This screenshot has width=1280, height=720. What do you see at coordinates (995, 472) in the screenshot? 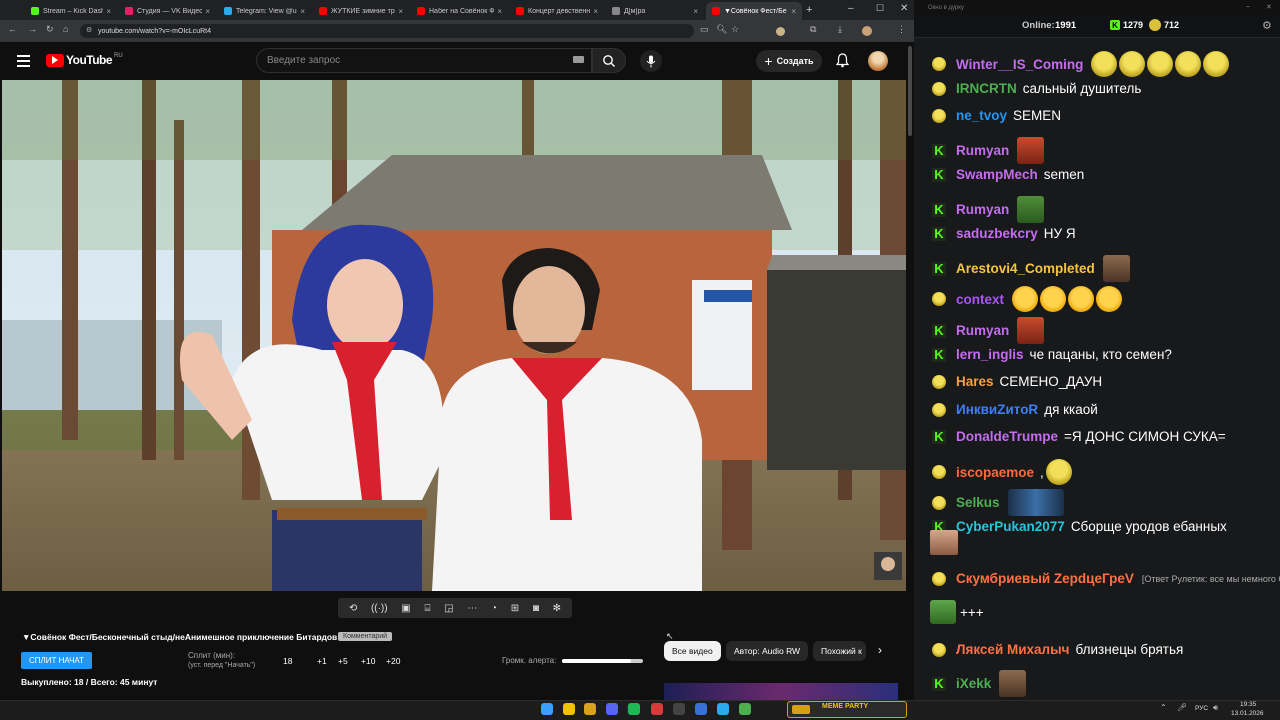
I see `chat-username: iscopaemoe` at bounding box center [995, 472].